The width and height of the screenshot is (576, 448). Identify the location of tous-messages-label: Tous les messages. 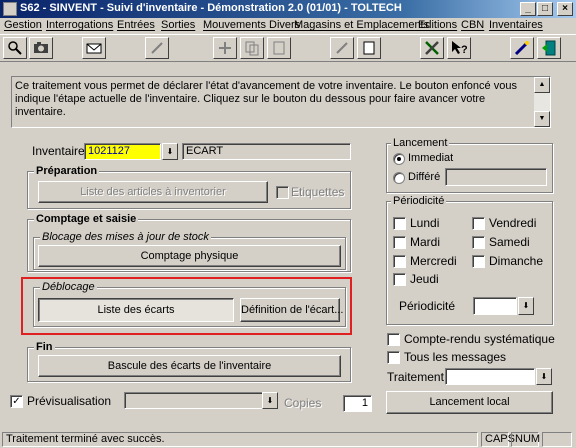
(455, 357).